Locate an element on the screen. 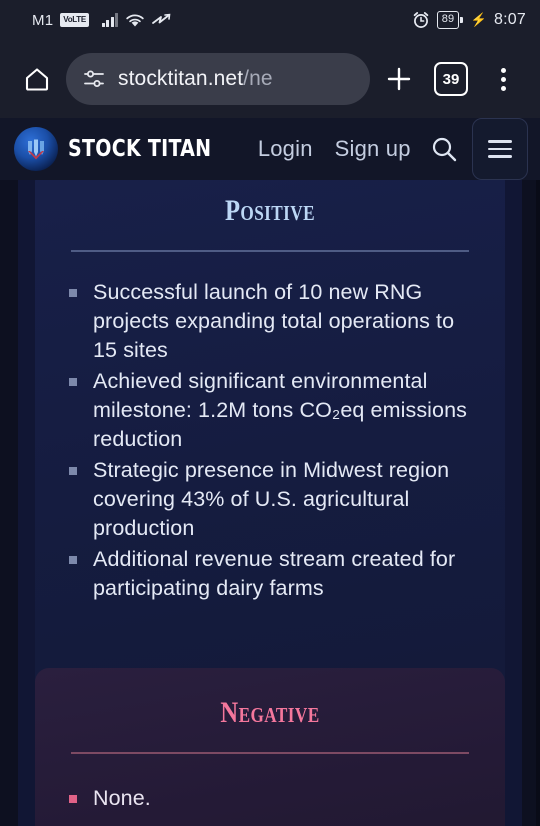  search-button is located at coordinates (444, 149).